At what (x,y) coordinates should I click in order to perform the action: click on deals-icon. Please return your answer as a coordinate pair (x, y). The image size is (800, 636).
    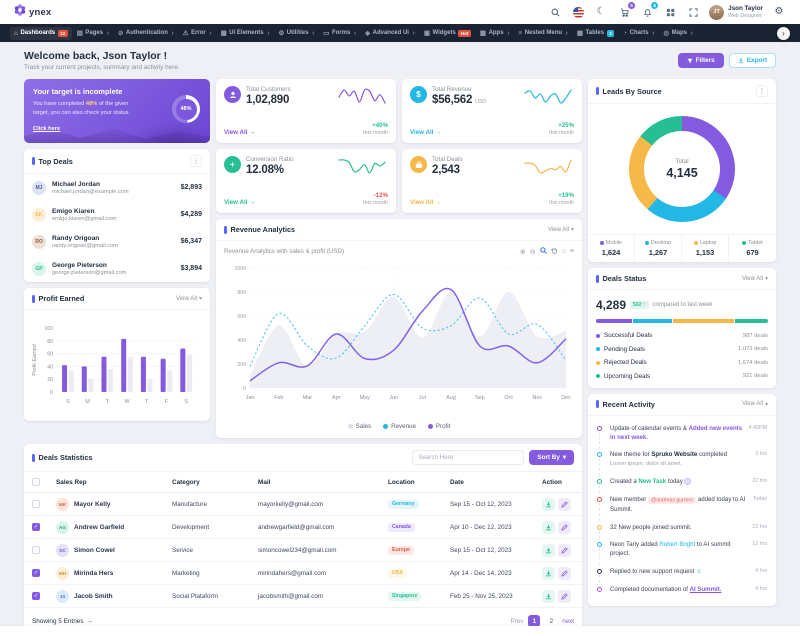
    Looking at the image, I should click on (418, 164).